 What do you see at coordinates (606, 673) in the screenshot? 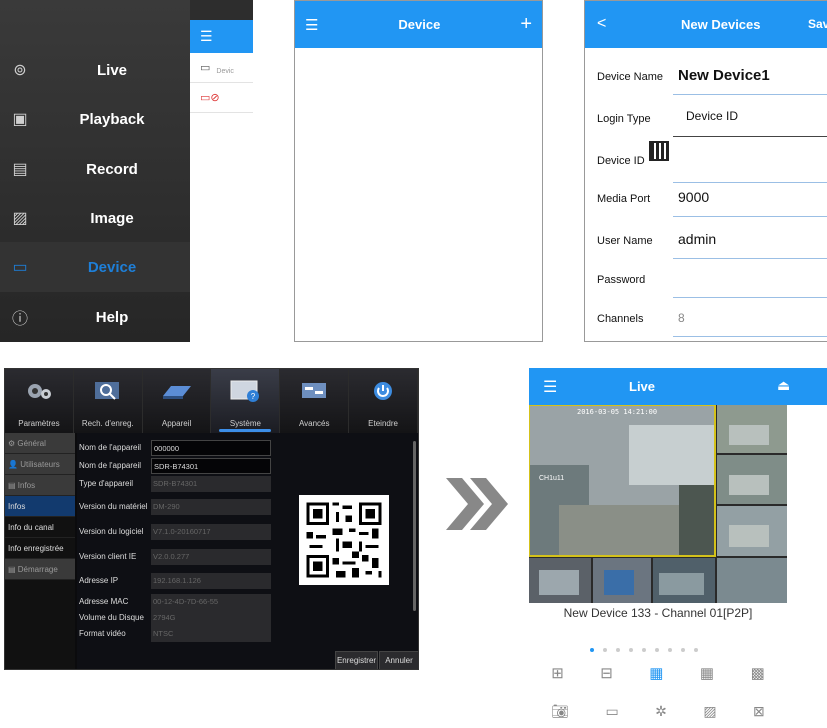
I see `layout-6-icon: ⊟` at bounding box center [606, 673].